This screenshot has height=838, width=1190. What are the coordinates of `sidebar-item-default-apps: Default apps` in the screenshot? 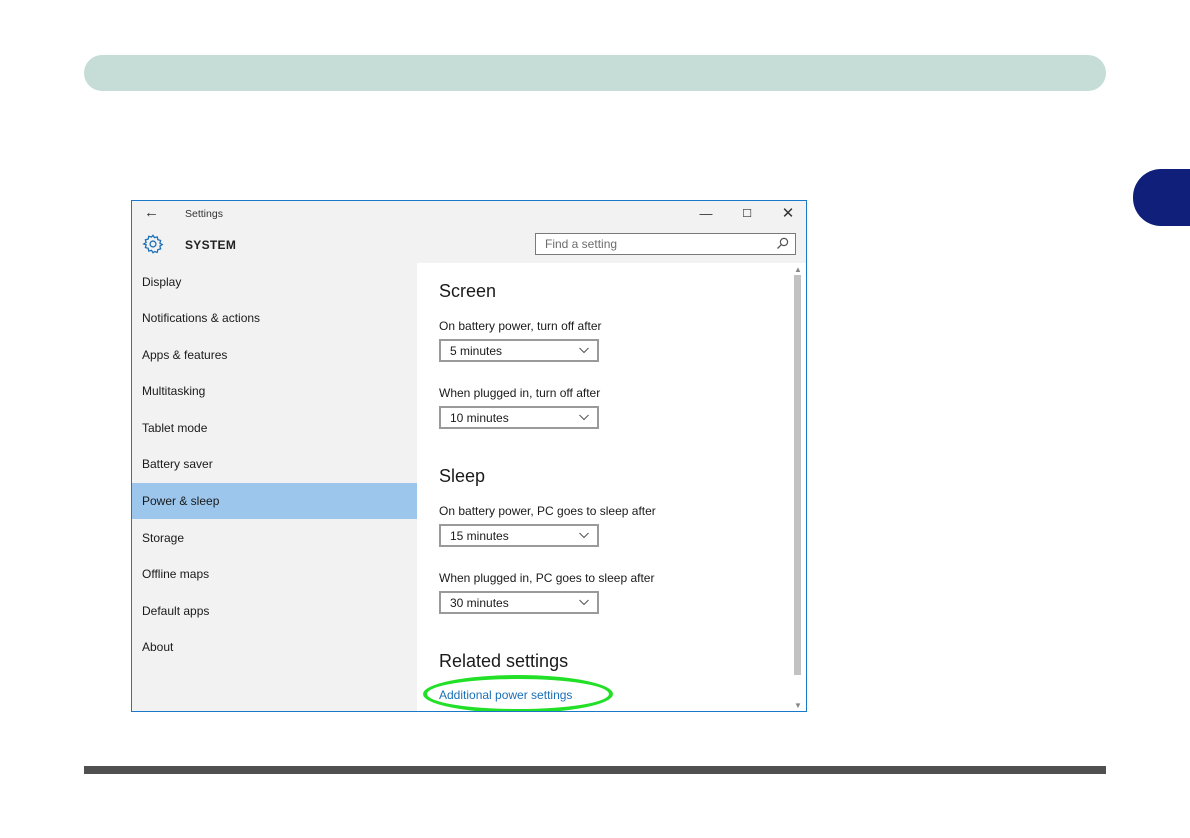 It's located at (274, 611).